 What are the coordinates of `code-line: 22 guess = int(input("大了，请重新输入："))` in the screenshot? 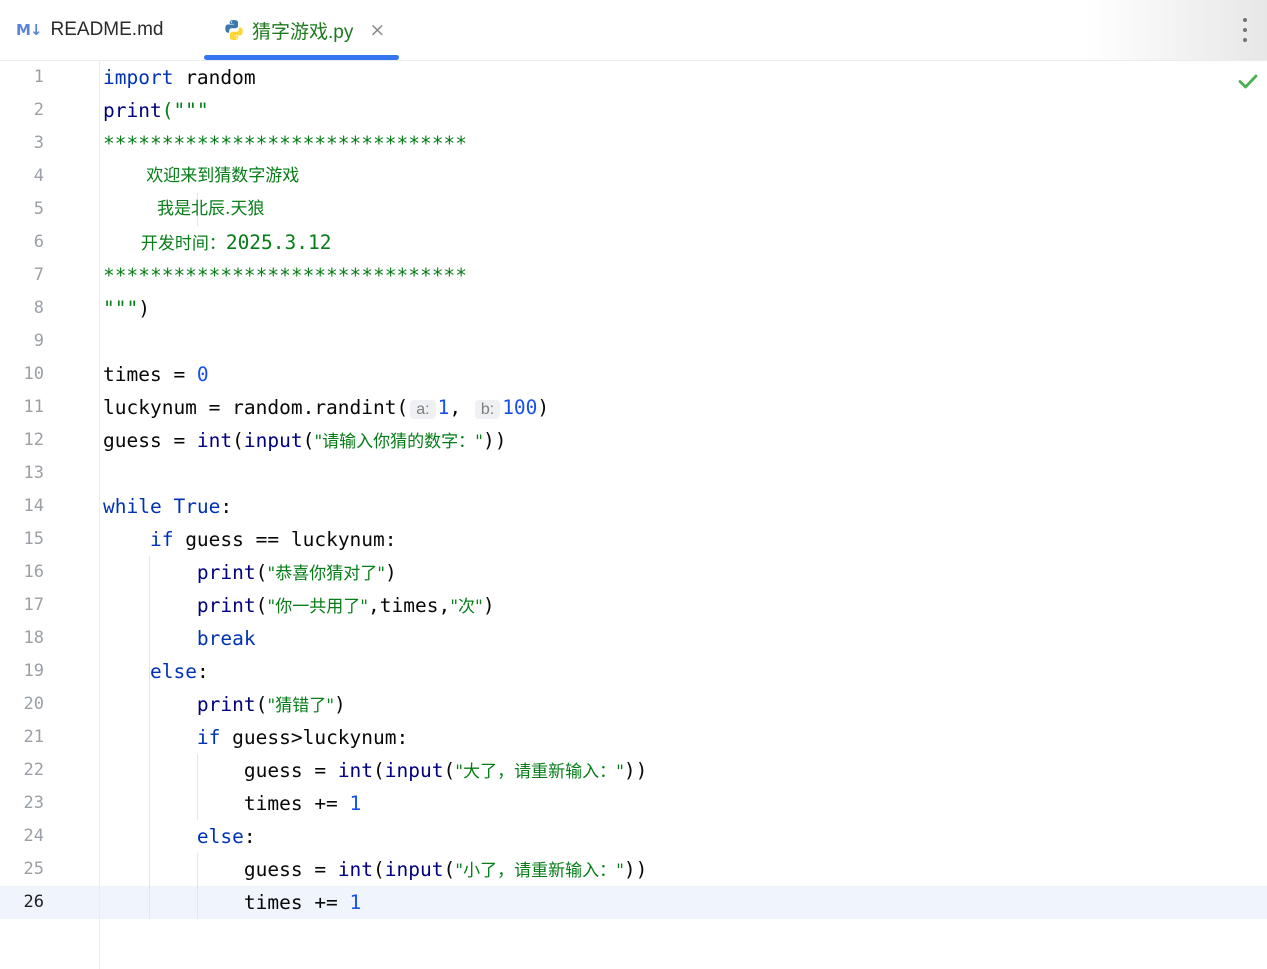 It's located at (633, 770).